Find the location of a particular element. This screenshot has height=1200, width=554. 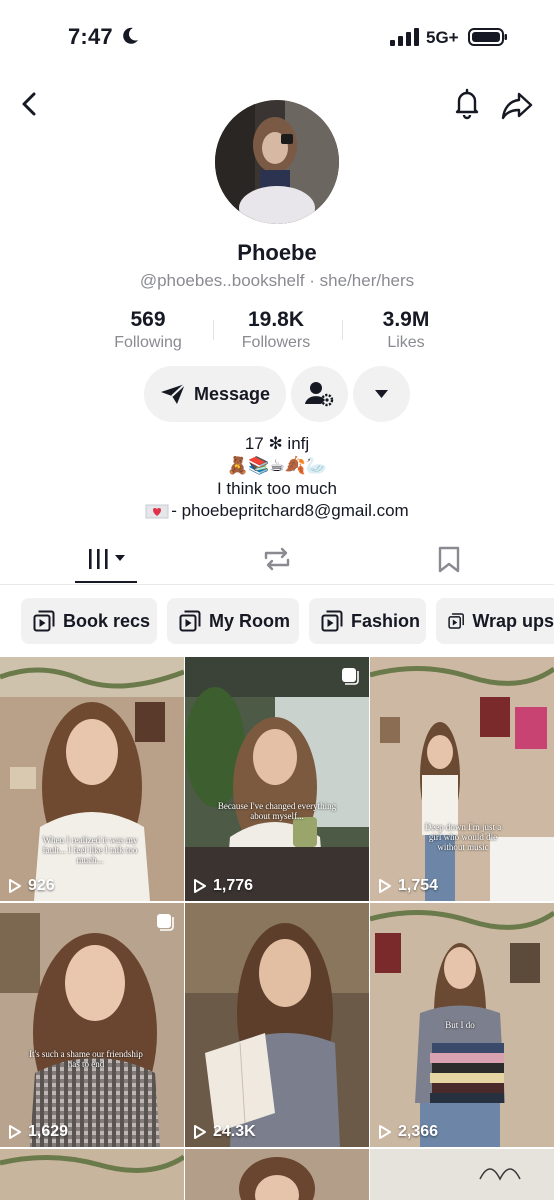

playlist-chip: Book recs is located at coordinates (89, 621).